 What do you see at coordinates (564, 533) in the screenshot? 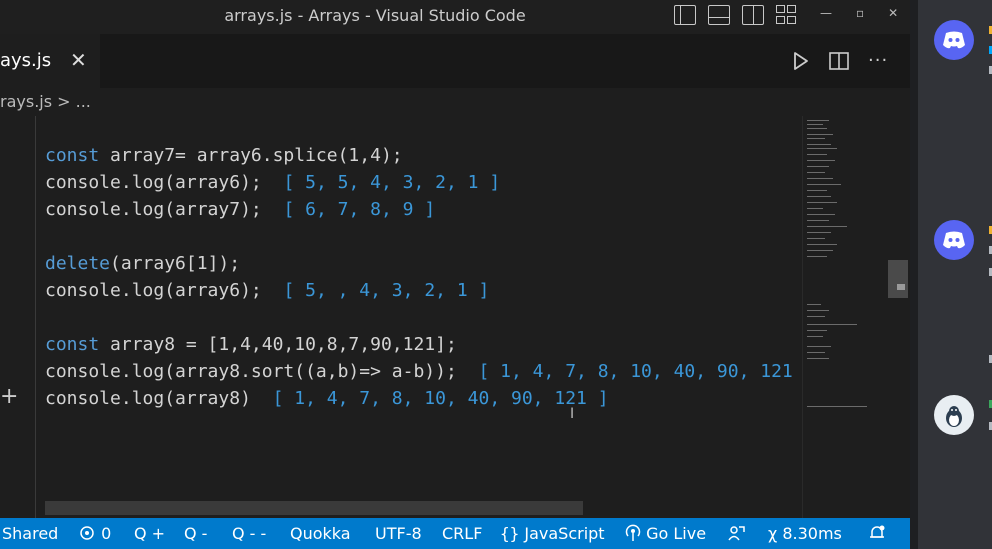
I see `language-label: JavaScript` at bounding box center [564, 533].